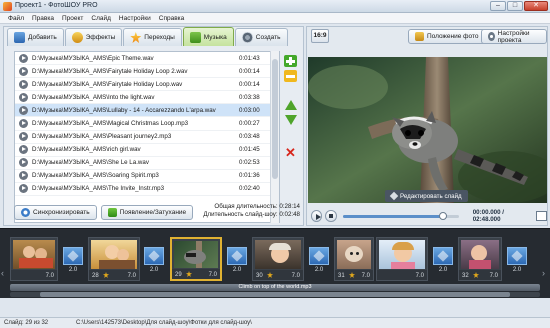 The height and width of the screenshot is (328, 550). I want to click on timeline-scrollbar-thumb, so click(275, 294).